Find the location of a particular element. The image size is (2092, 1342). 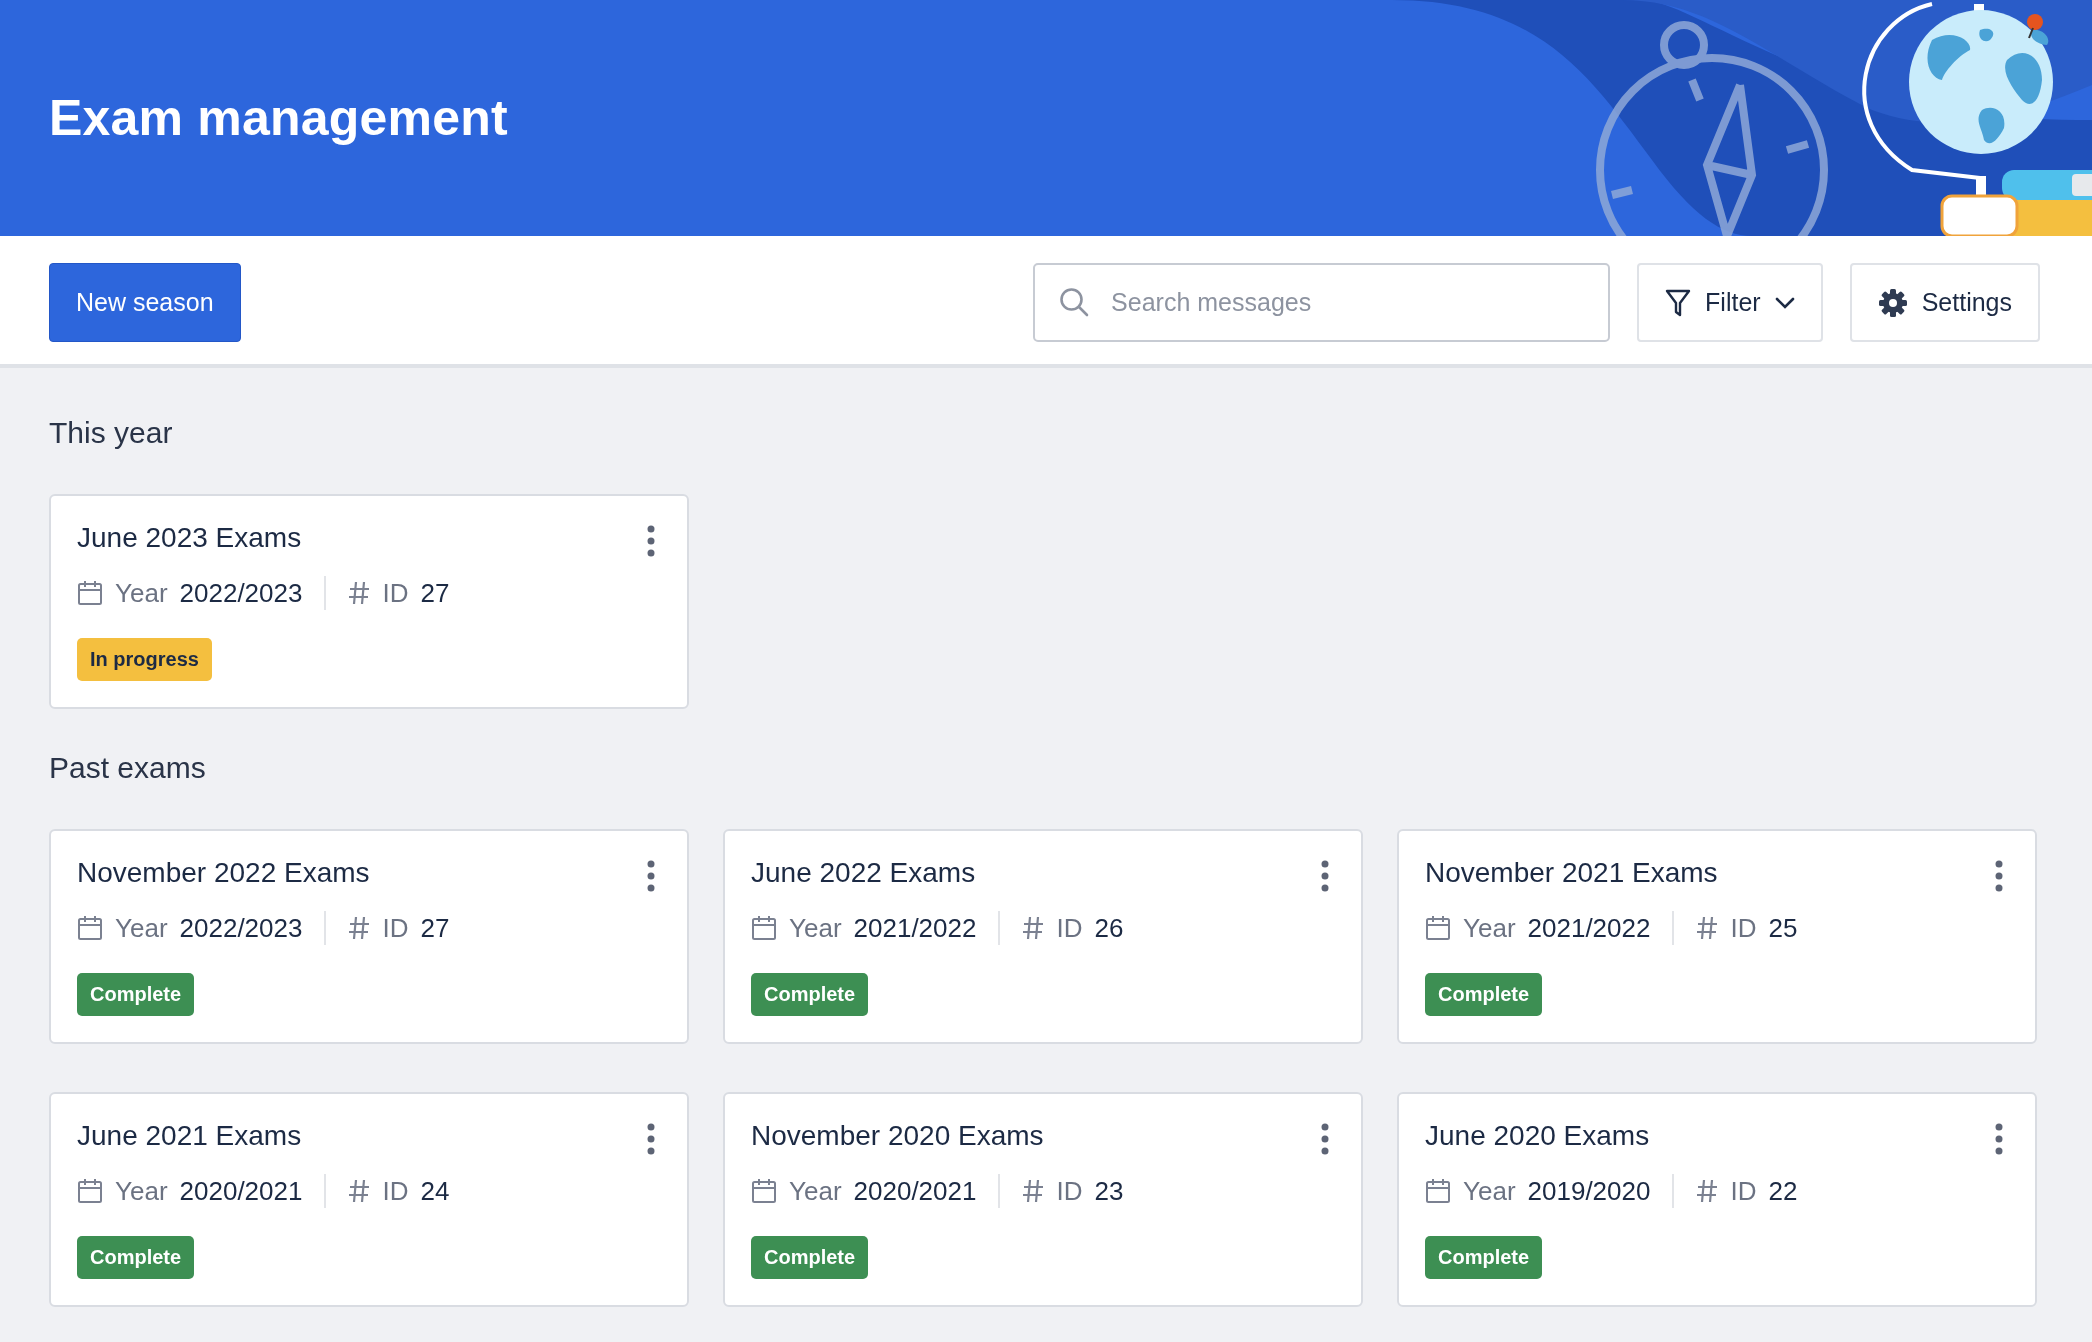

exam-card: June 2020 Exams Year 2019/2020 ID 22 Complete is located at coordinates (1717, 1199).